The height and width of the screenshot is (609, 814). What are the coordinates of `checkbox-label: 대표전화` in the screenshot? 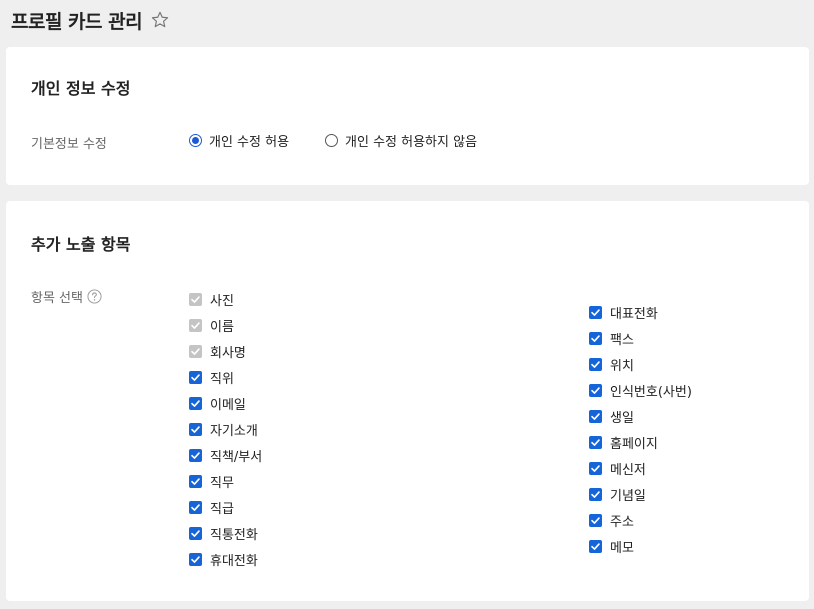 It's located at (634, 314).